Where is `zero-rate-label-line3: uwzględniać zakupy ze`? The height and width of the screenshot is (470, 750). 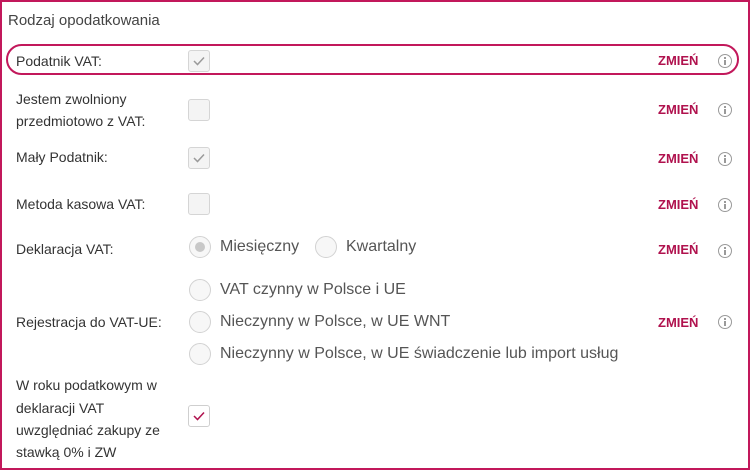 zero-rate-label-line3: uwzględniać zakupy ze is located at coordinates (88, 430).